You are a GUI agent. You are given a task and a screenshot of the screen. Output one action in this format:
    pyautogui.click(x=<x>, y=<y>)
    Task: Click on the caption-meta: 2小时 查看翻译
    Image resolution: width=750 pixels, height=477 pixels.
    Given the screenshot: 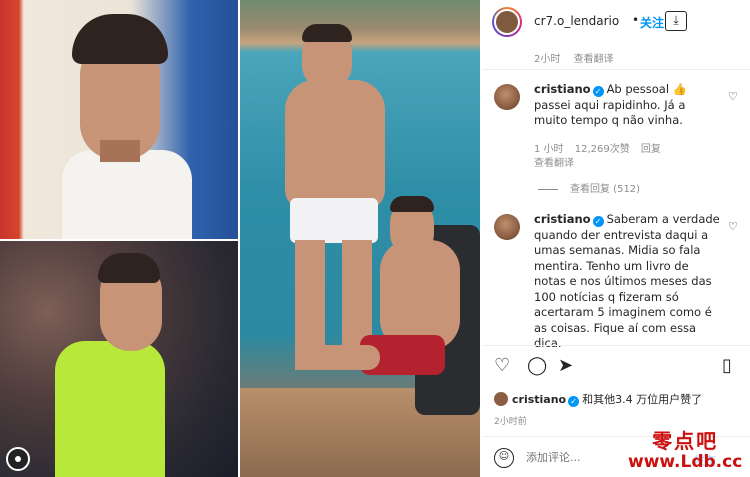 What is the action you would take?
    pyautogui.click(x=574, y=57)
    